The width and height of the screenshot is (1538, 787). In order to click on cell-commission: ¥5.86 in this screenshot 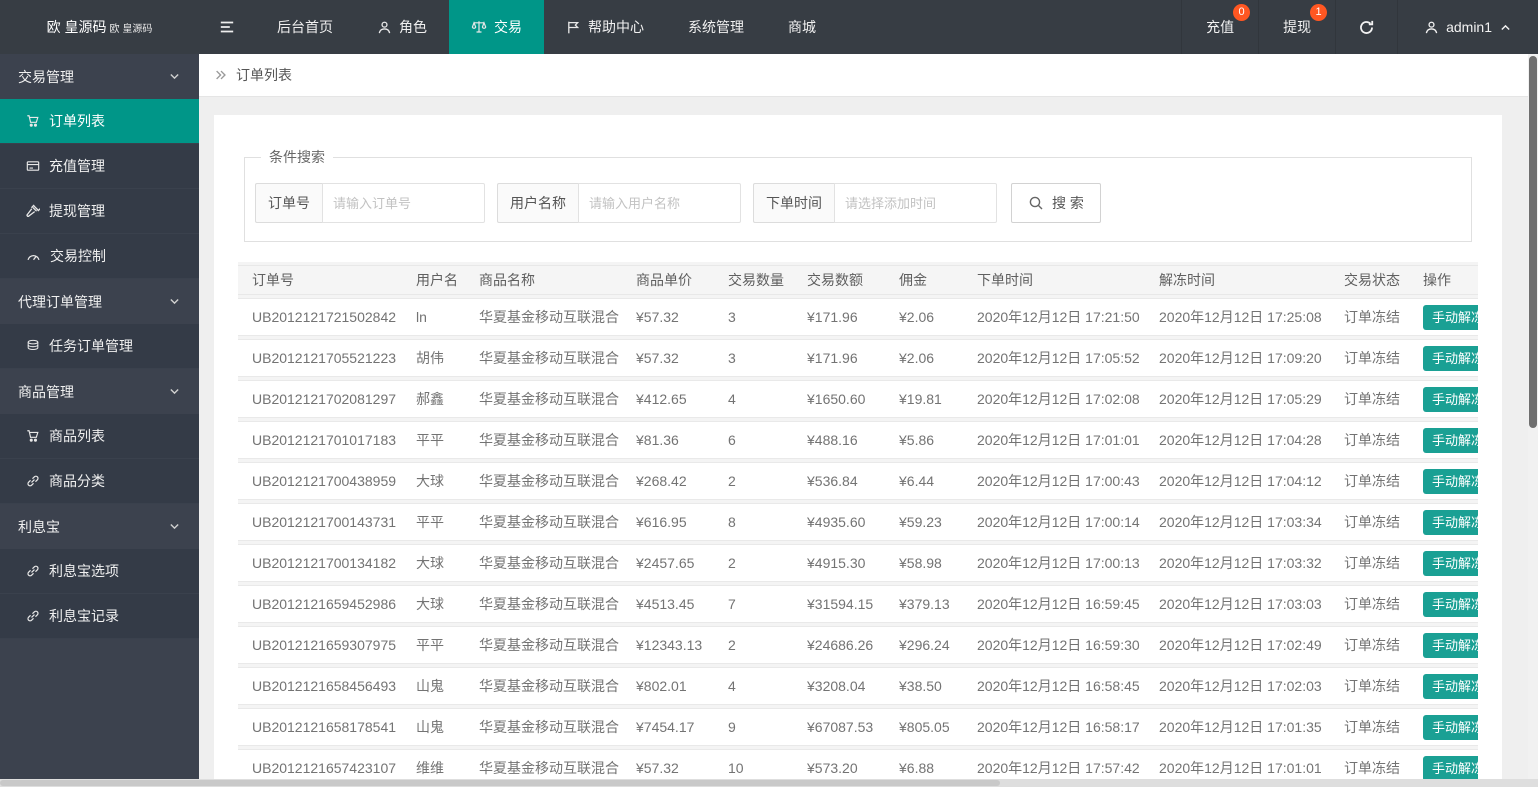, I will do `click(924, 440)`.